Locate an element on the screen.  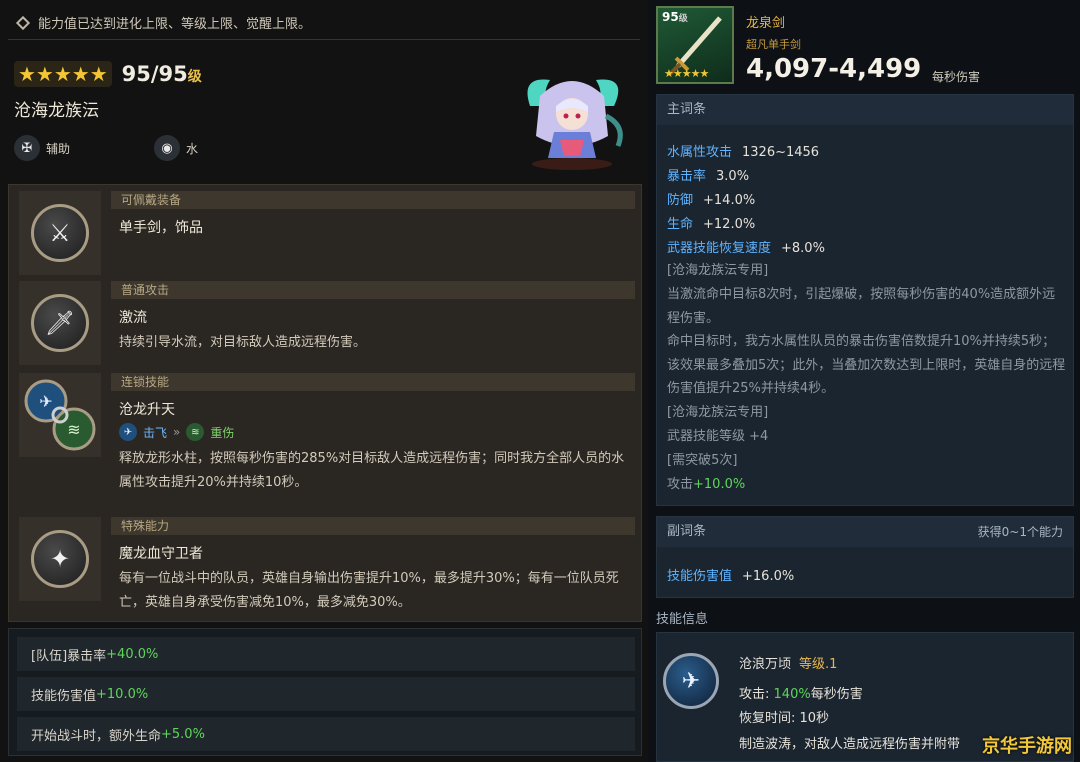
star-rating: ★★★★★ is located at coordinates (63, 74).